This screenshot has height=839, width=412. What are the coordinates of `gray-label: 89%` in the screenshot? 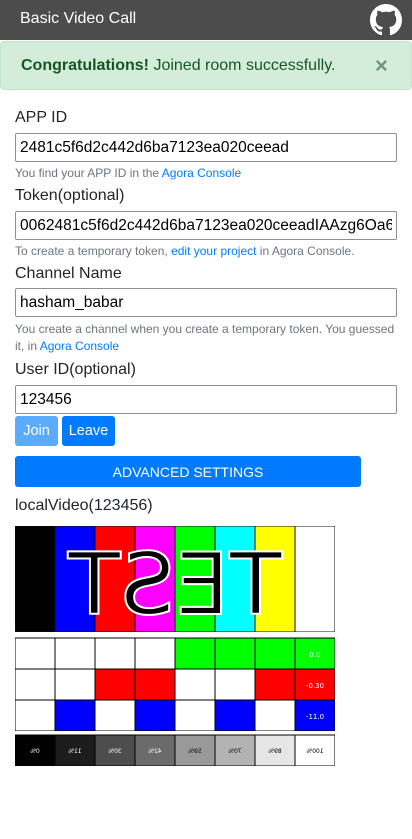 It's located at (275, 751).